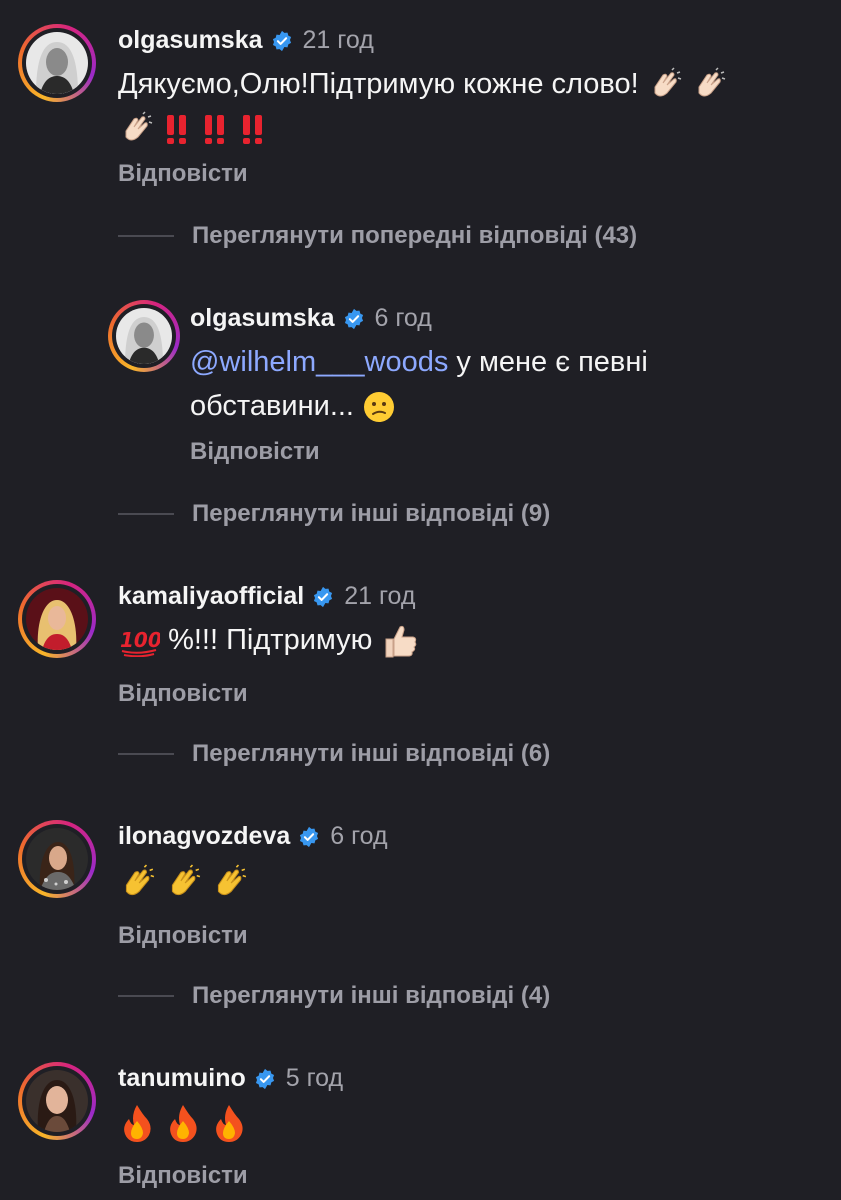  I want to click on mention-link: @wilhelm___woods, so click(319, 362).